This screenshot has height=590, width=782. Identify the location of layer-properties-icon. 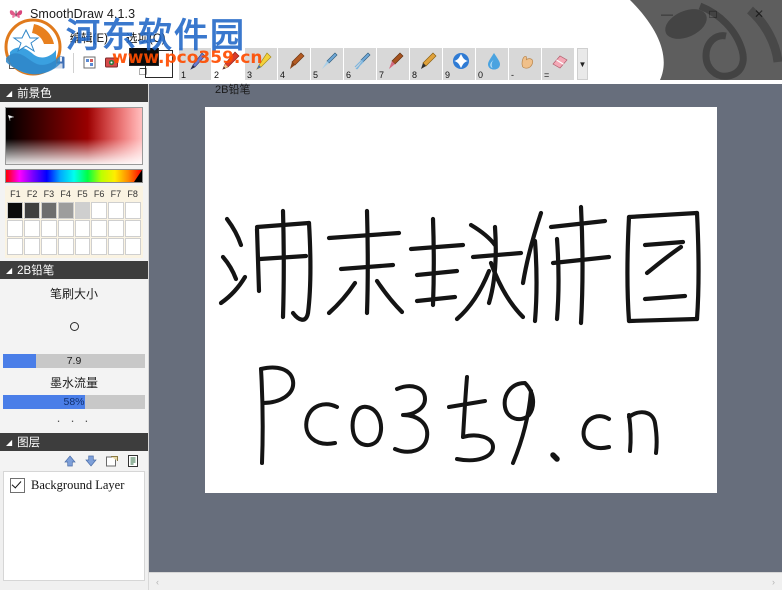
(111, 461).